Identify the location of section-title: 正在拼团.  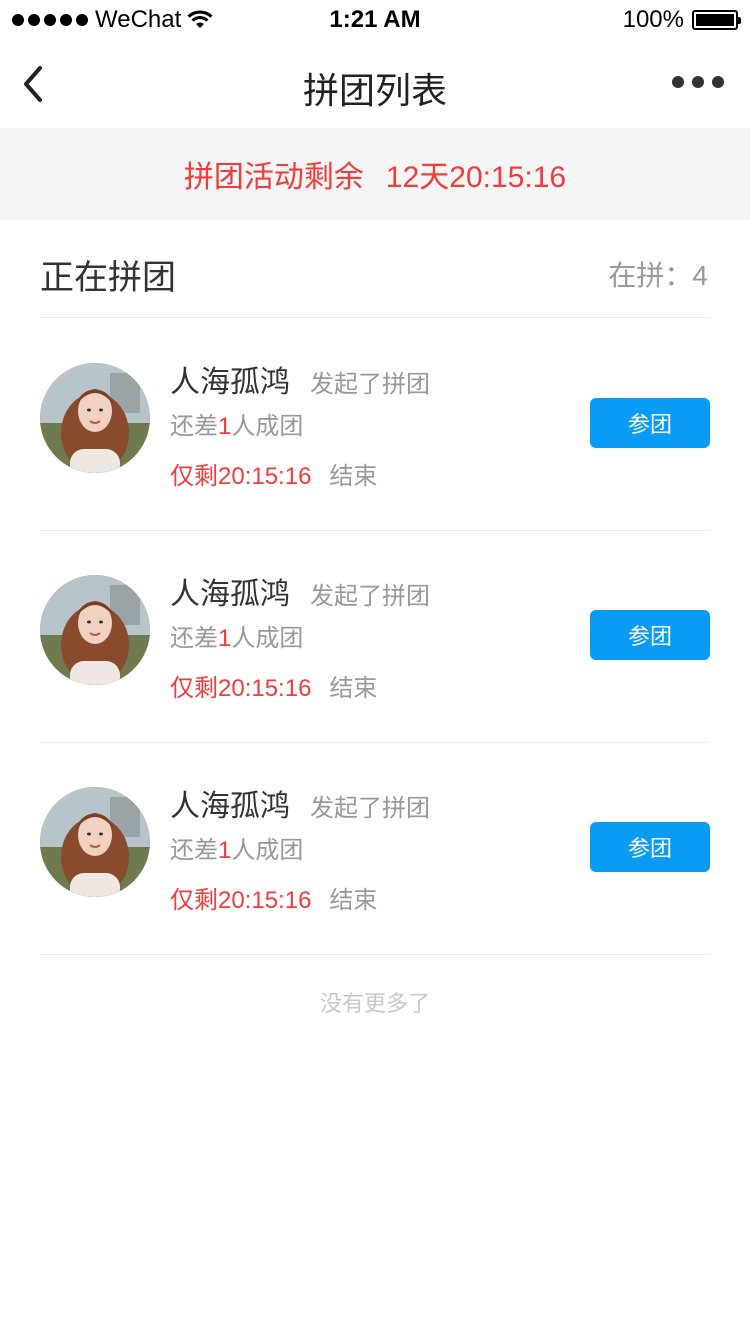
(108, 278).